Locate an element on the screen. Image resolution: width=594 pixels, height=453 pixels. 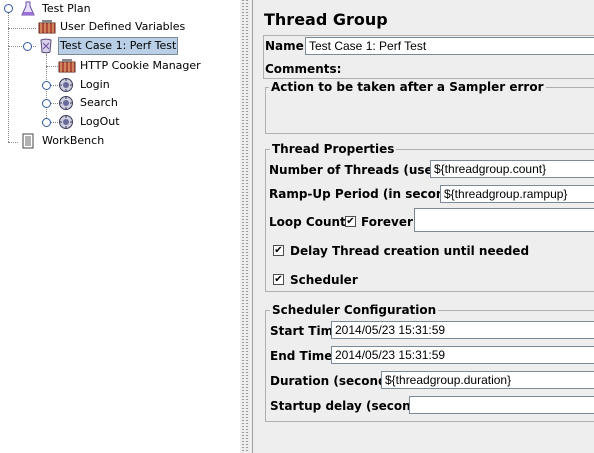
sampler-error-action-legend: Action to be taken after a Sampler error is located at coordinates (407, 87).